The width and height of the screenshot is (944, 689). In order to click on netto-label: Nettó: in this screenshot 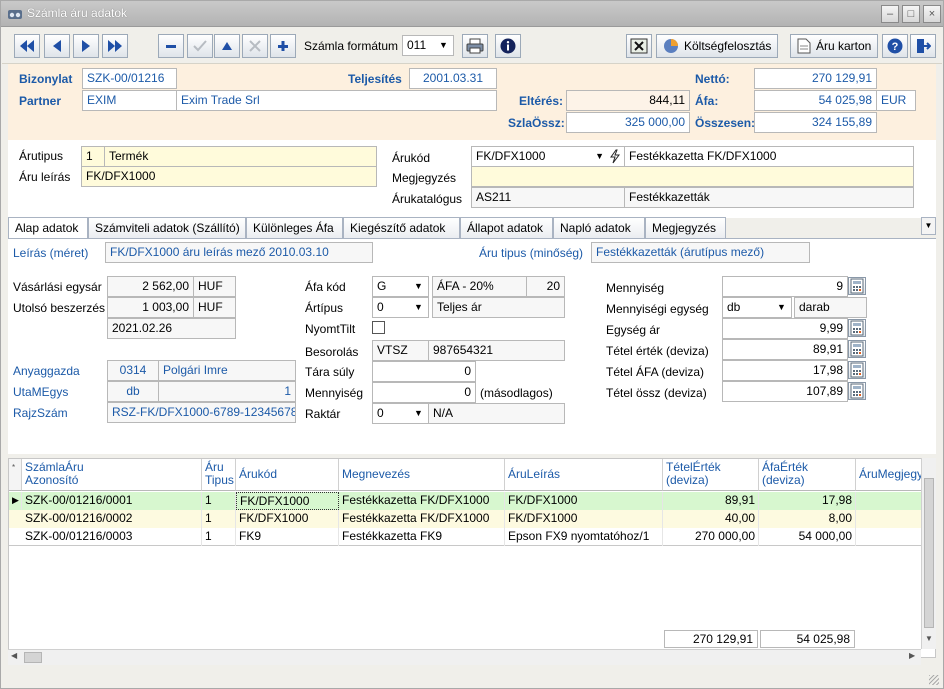, I will do `click(712, 79)`.